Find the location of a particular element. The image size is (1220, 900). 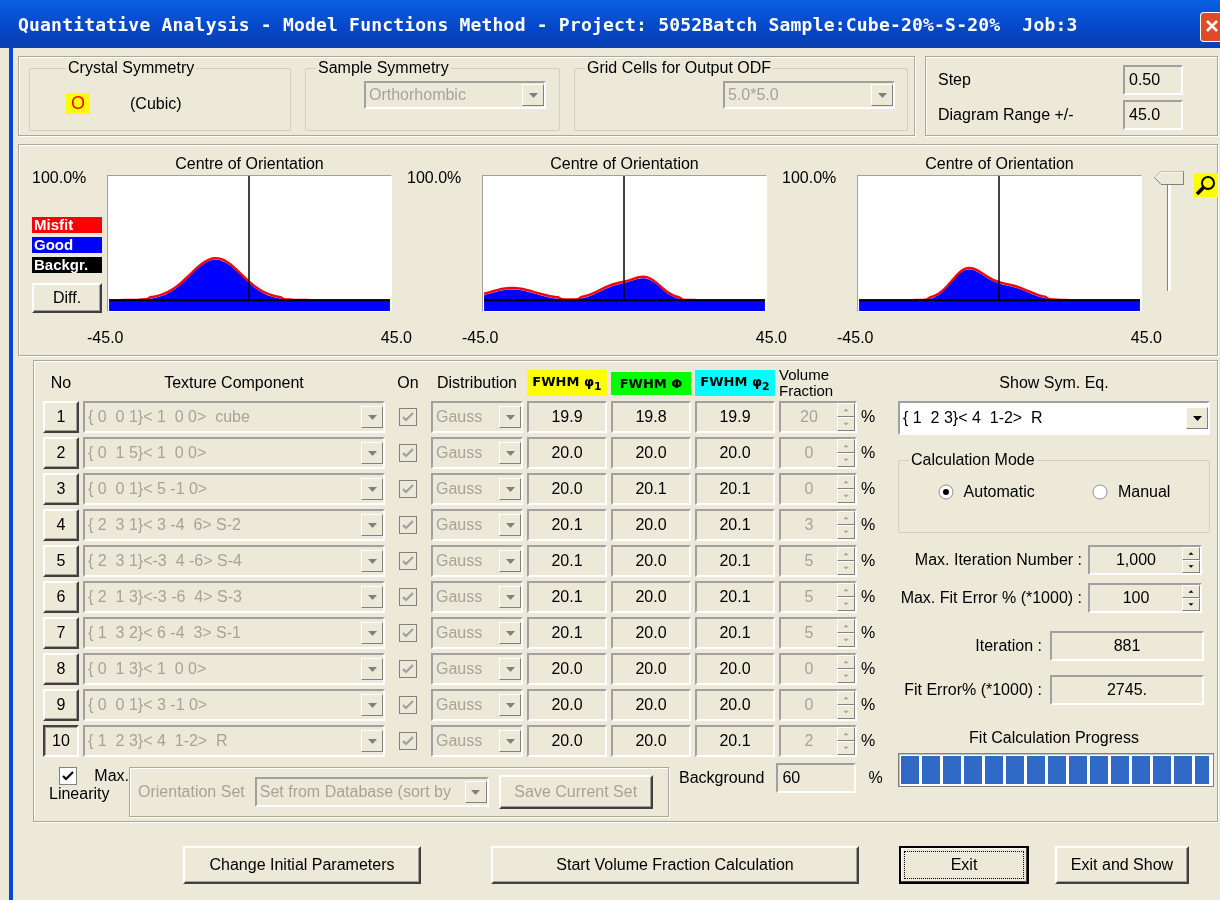

background-field: 60 is located at coordinates (816, 778).